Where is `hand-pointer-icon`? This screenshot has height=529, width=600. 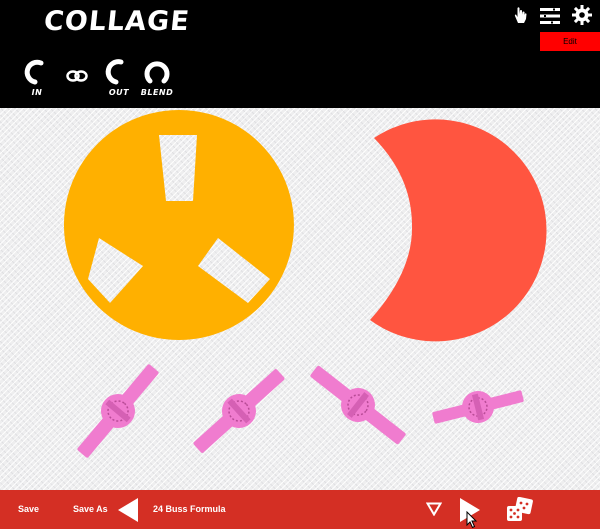 hand-pointer-icon is located at coordinates (520, 15).